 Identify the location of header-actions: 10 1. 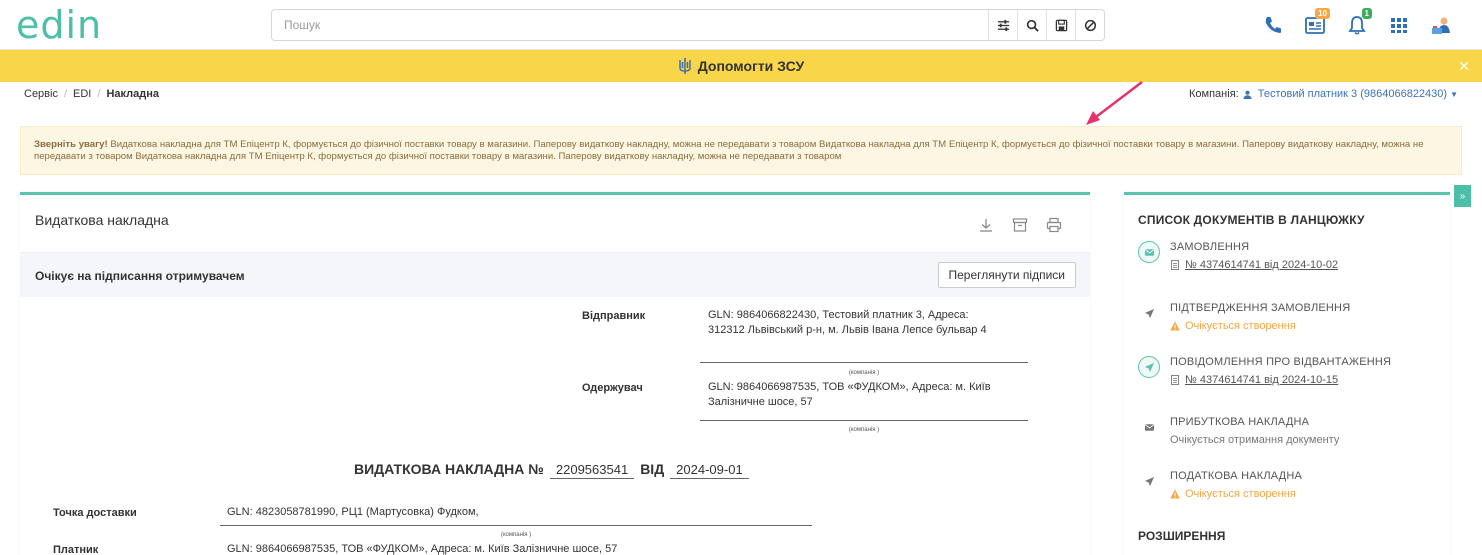
(1367, 25).